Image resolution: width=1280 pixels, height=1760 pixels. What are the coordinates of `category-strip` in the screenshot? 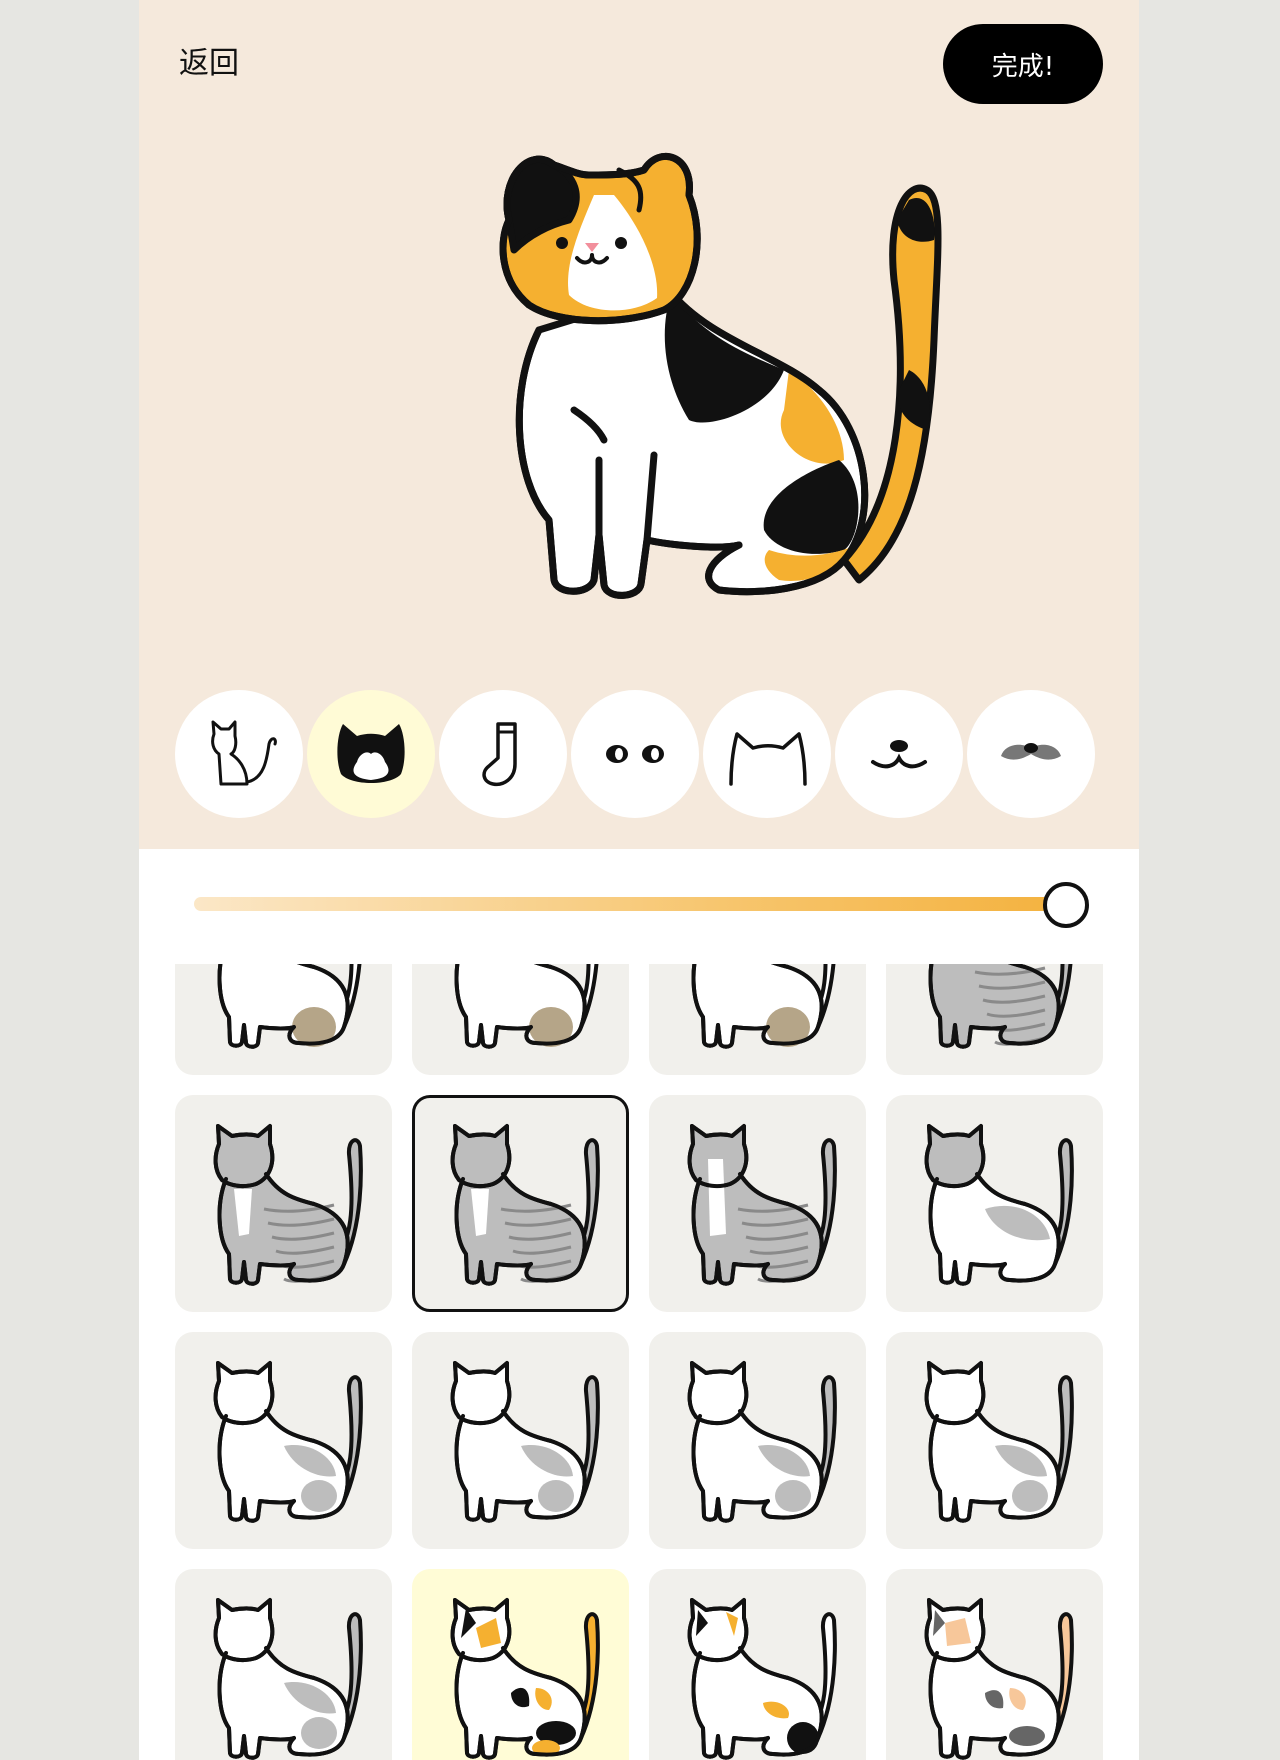 It's located at (639, 754).